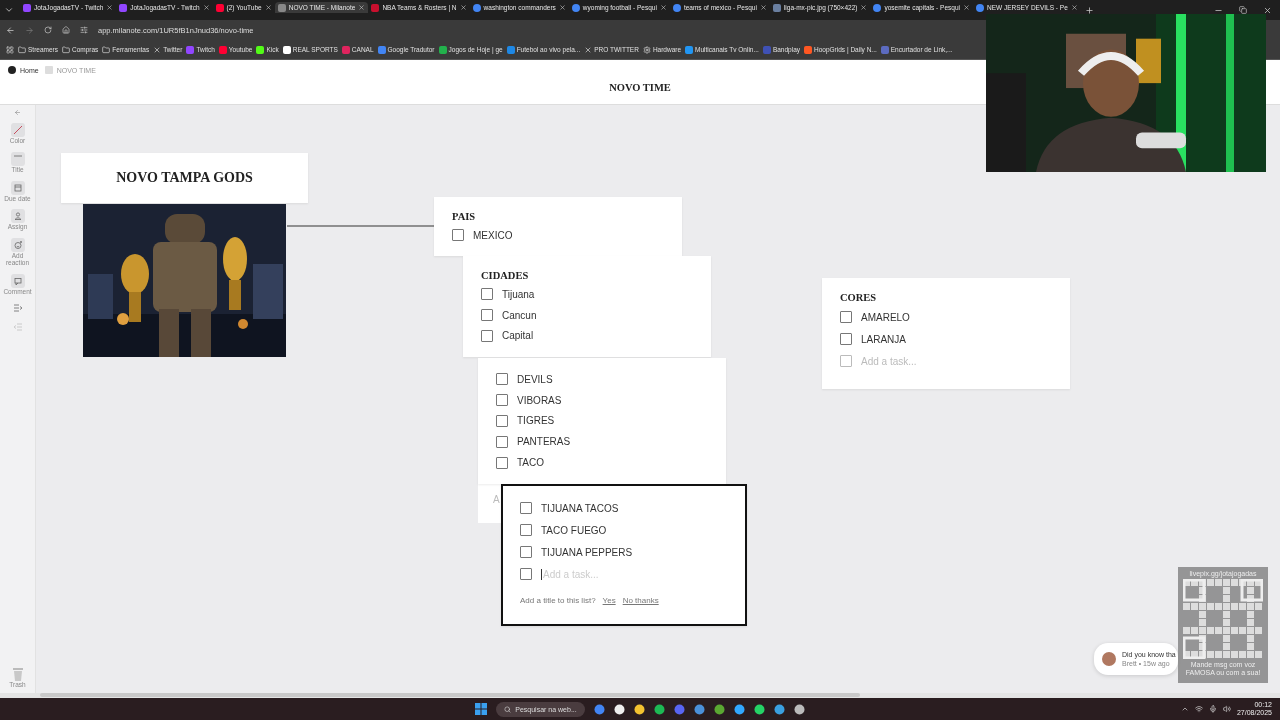 This screenshot has height=720, width=1280. I want to click on close-button, so click(1267, 10).